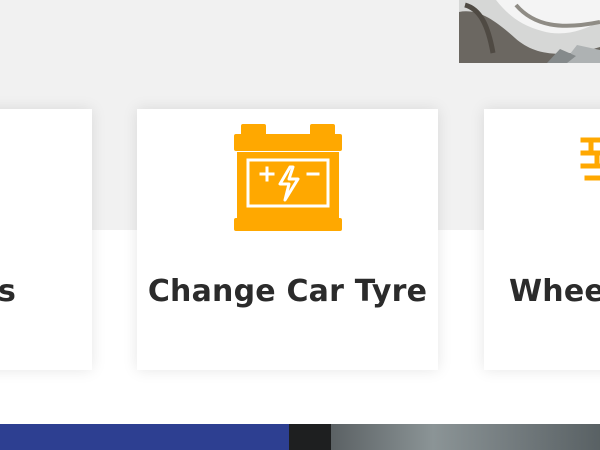 This screenshot has width=600, height=450. What do you see at coordinates (287, 291) in the screenshot?
I see `service-title: Change Car Tyre` at bounding box center [287, 291].